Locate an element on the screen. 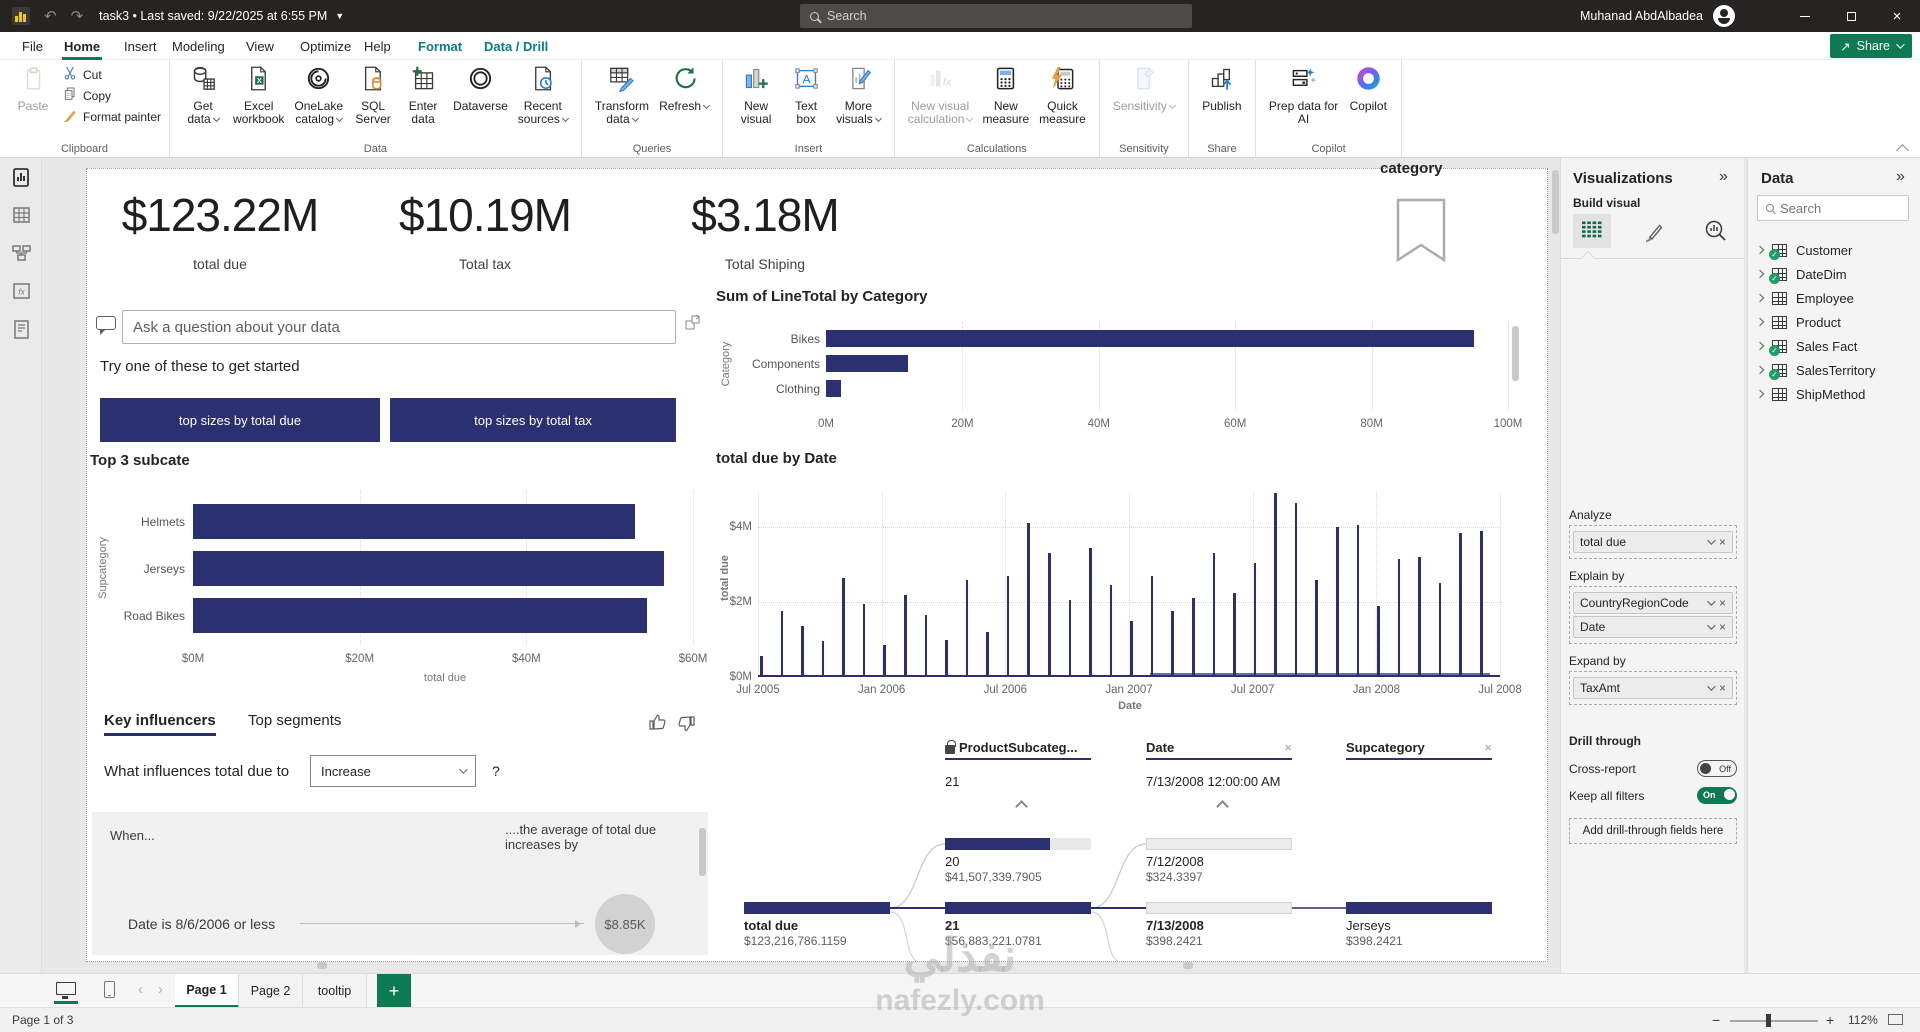 The image size is (1920, 1032). well-analyze: total due × is located at coordinates (1653, 542).